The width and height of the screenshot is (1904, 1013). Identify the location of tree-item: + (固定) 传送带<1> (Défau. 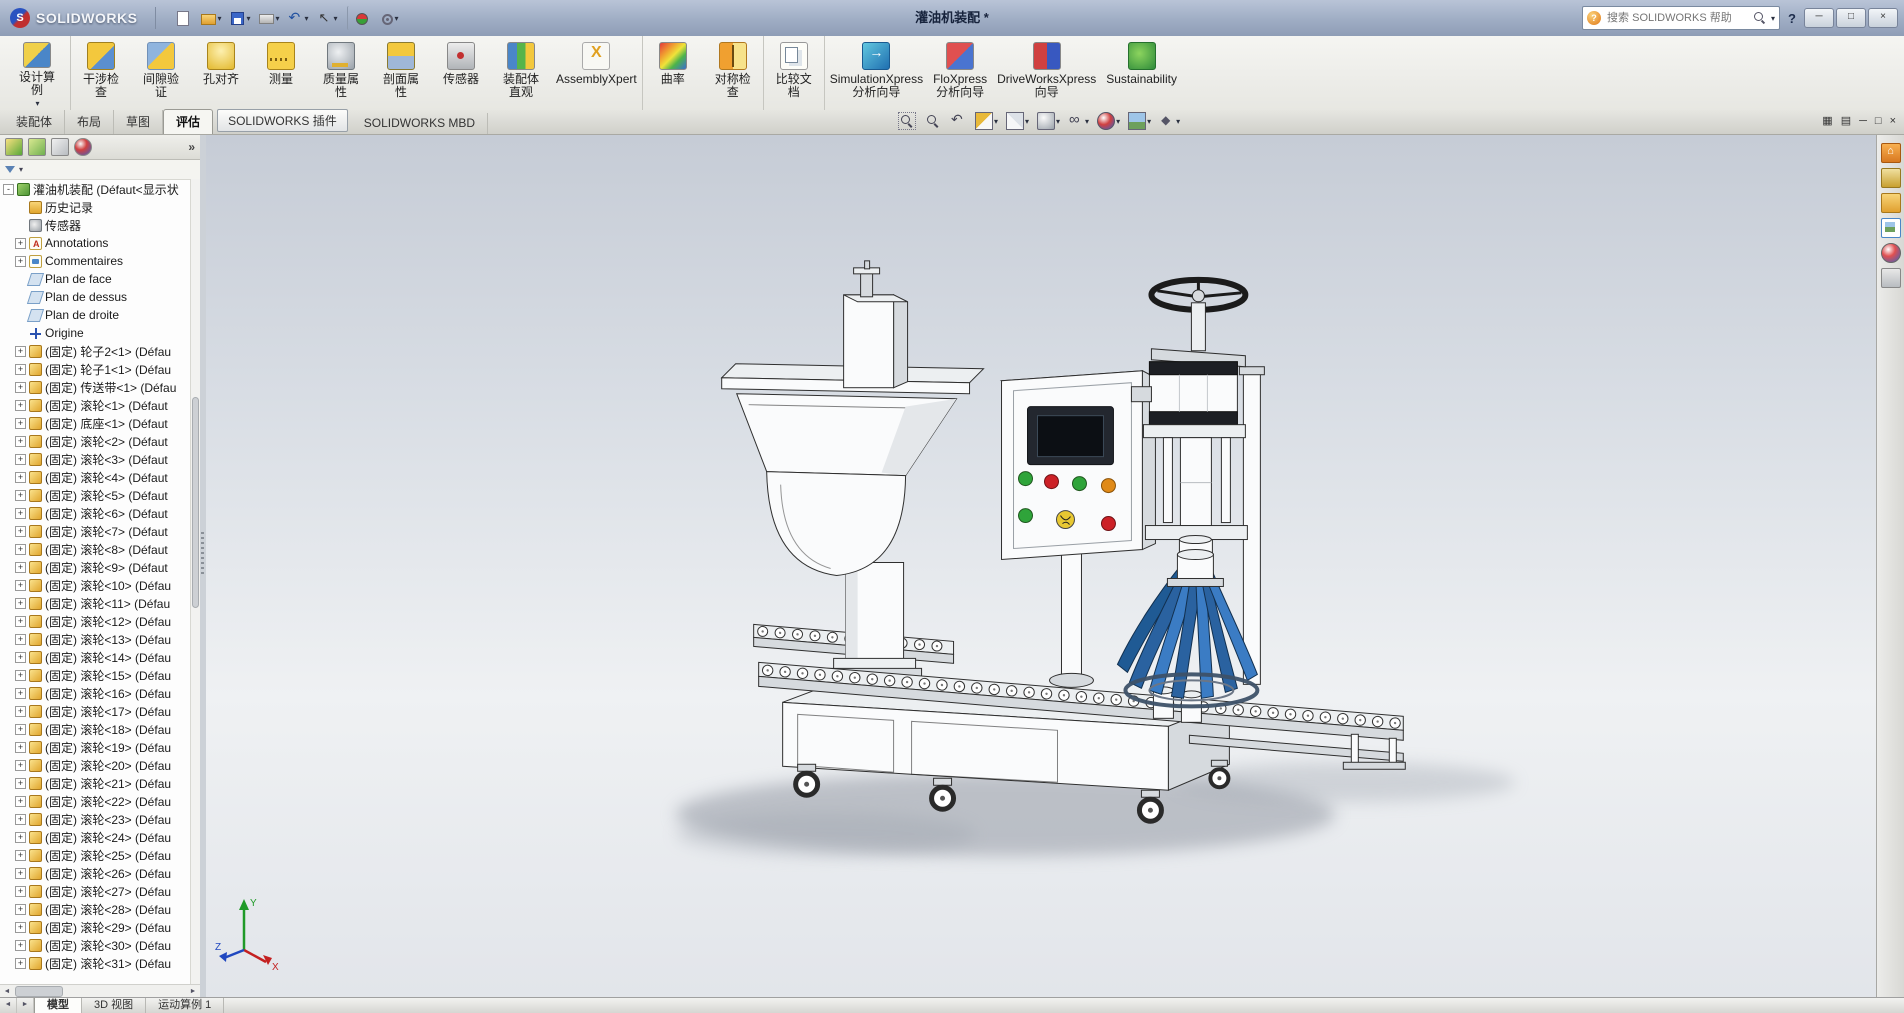
(95, 387).